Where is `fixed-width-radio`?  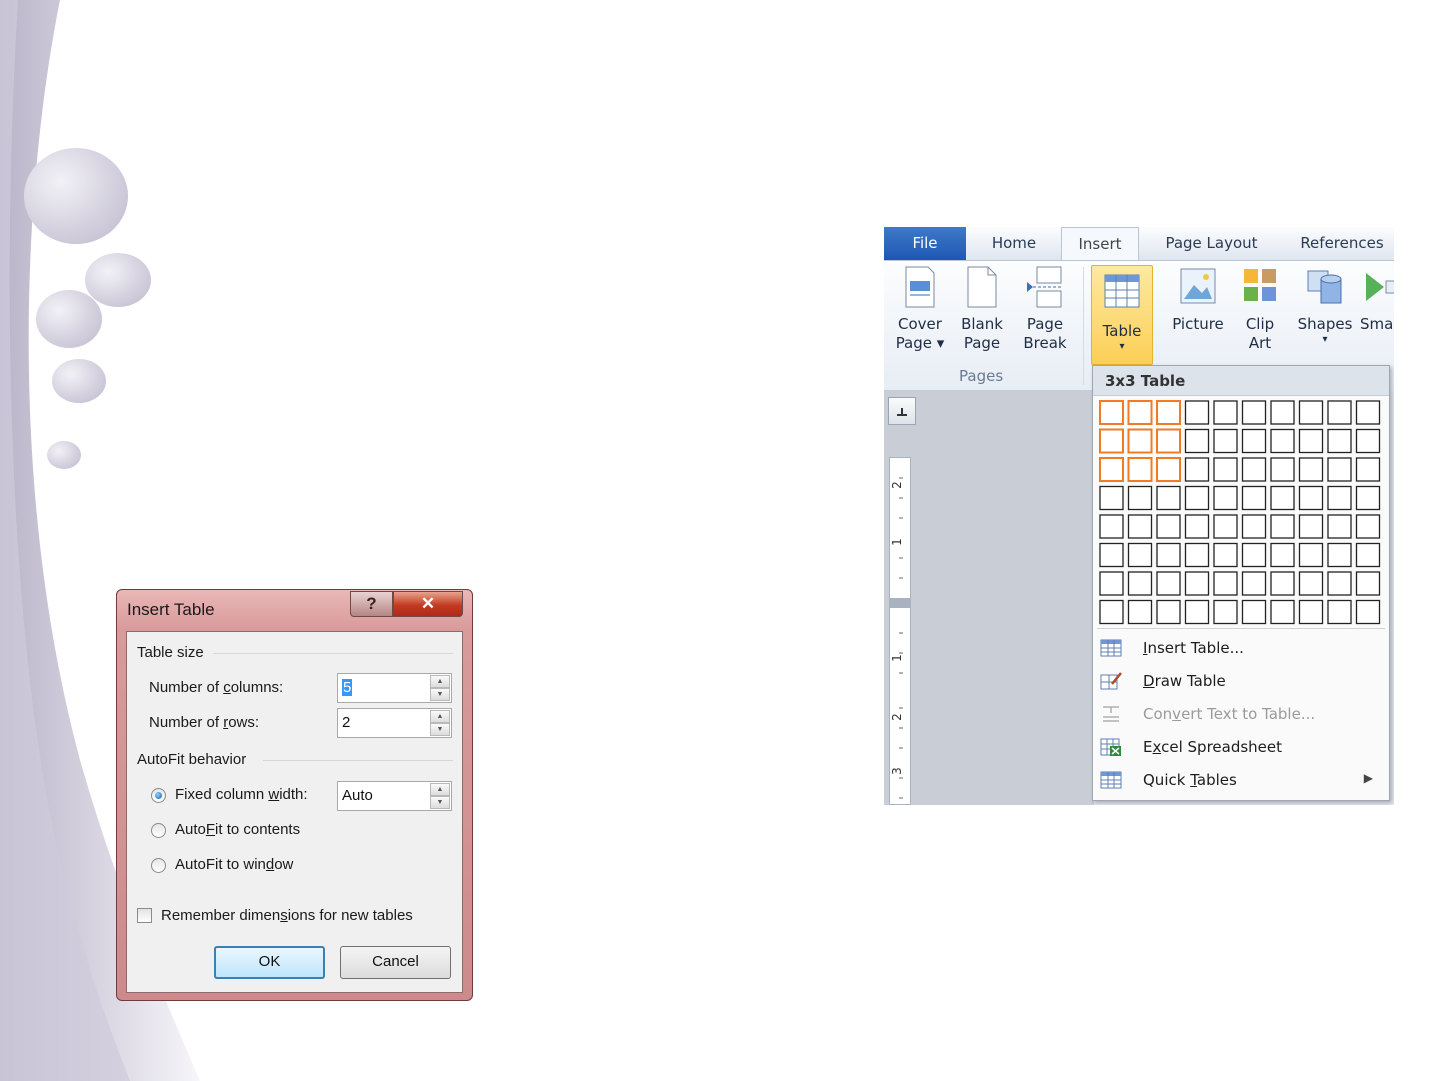 fixed-width-radio is located at coordinates (158, 795).